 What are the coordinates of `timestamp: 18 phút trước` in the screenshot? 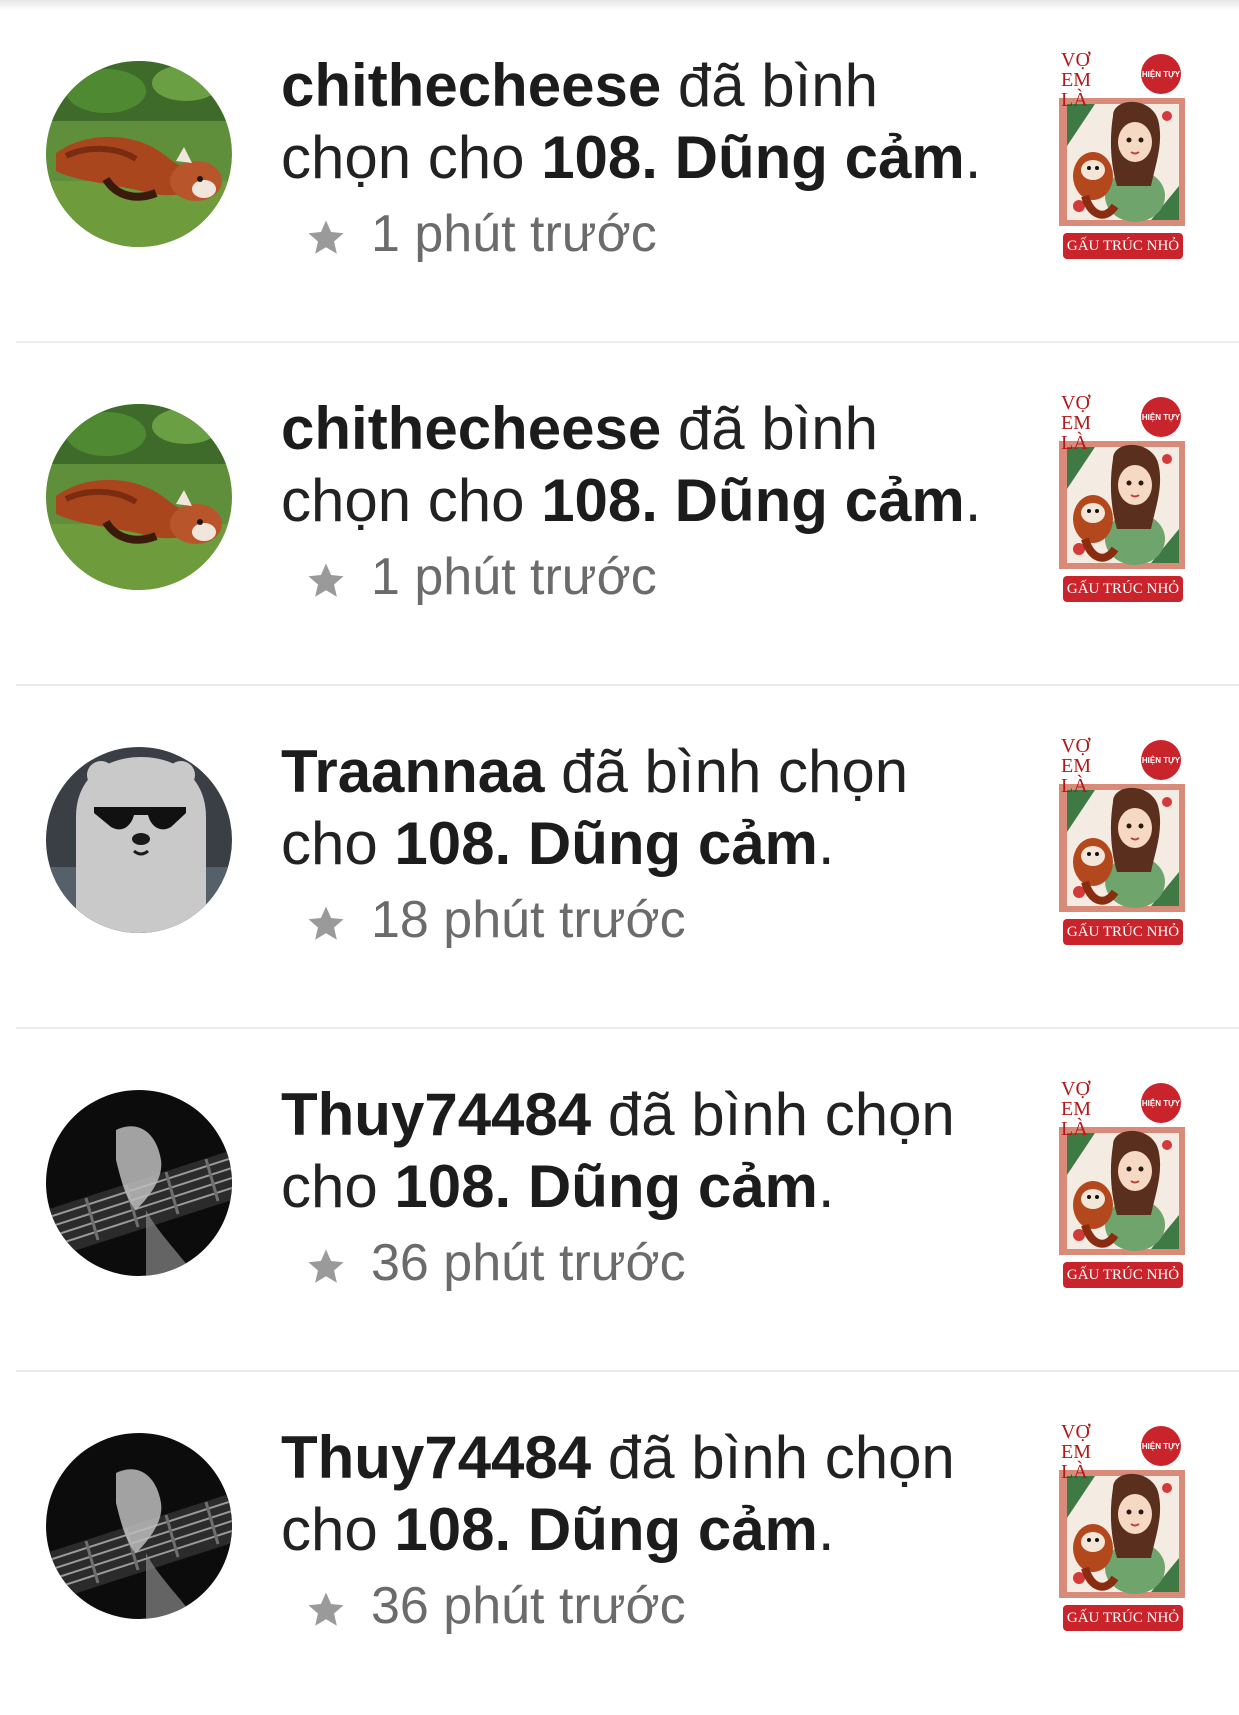 It's located at (528, 920).